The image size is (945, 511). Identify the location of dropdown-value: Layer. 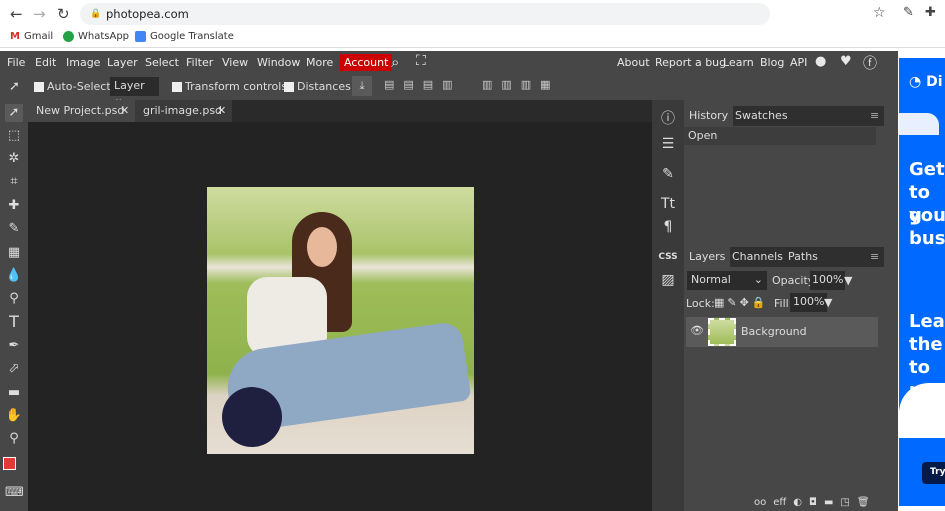
(129, 85).